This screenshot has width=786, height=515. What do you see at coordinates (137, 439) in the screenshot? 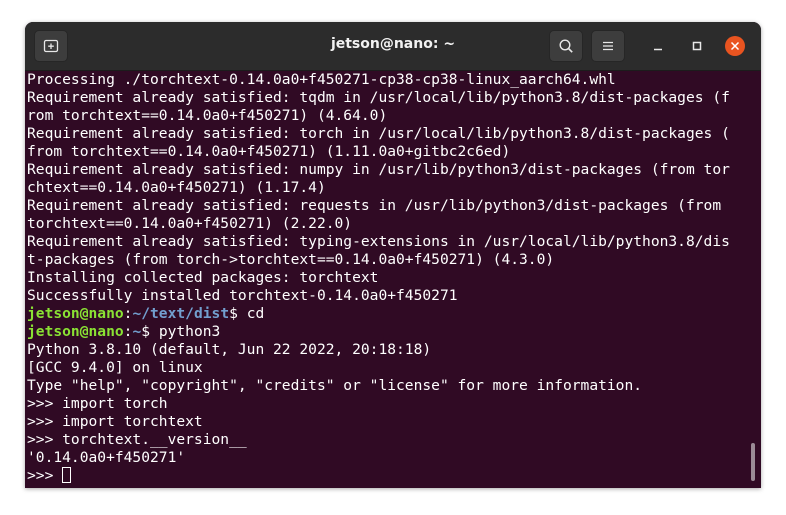
I see `output-line: >>> torchtext.__version__` at bounding box center [137, 439].